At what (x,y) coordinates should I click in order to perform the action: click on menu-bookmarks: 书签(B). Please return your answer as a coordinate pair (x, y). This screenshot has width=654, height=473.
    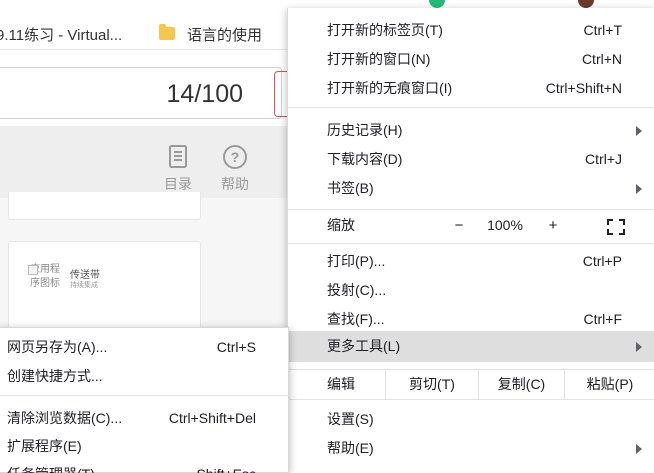
    Looking at the image, I should click on (471, 188).